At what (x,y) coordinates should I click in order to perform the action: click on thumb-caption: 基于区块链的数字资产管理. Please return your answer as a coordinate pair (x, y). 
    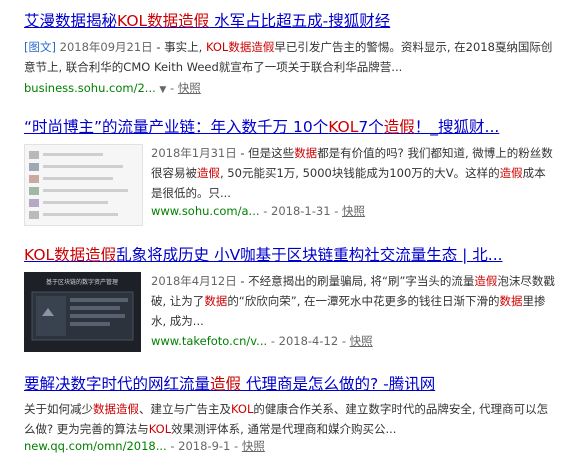
    Looking at the image, I should click on (82, 282).